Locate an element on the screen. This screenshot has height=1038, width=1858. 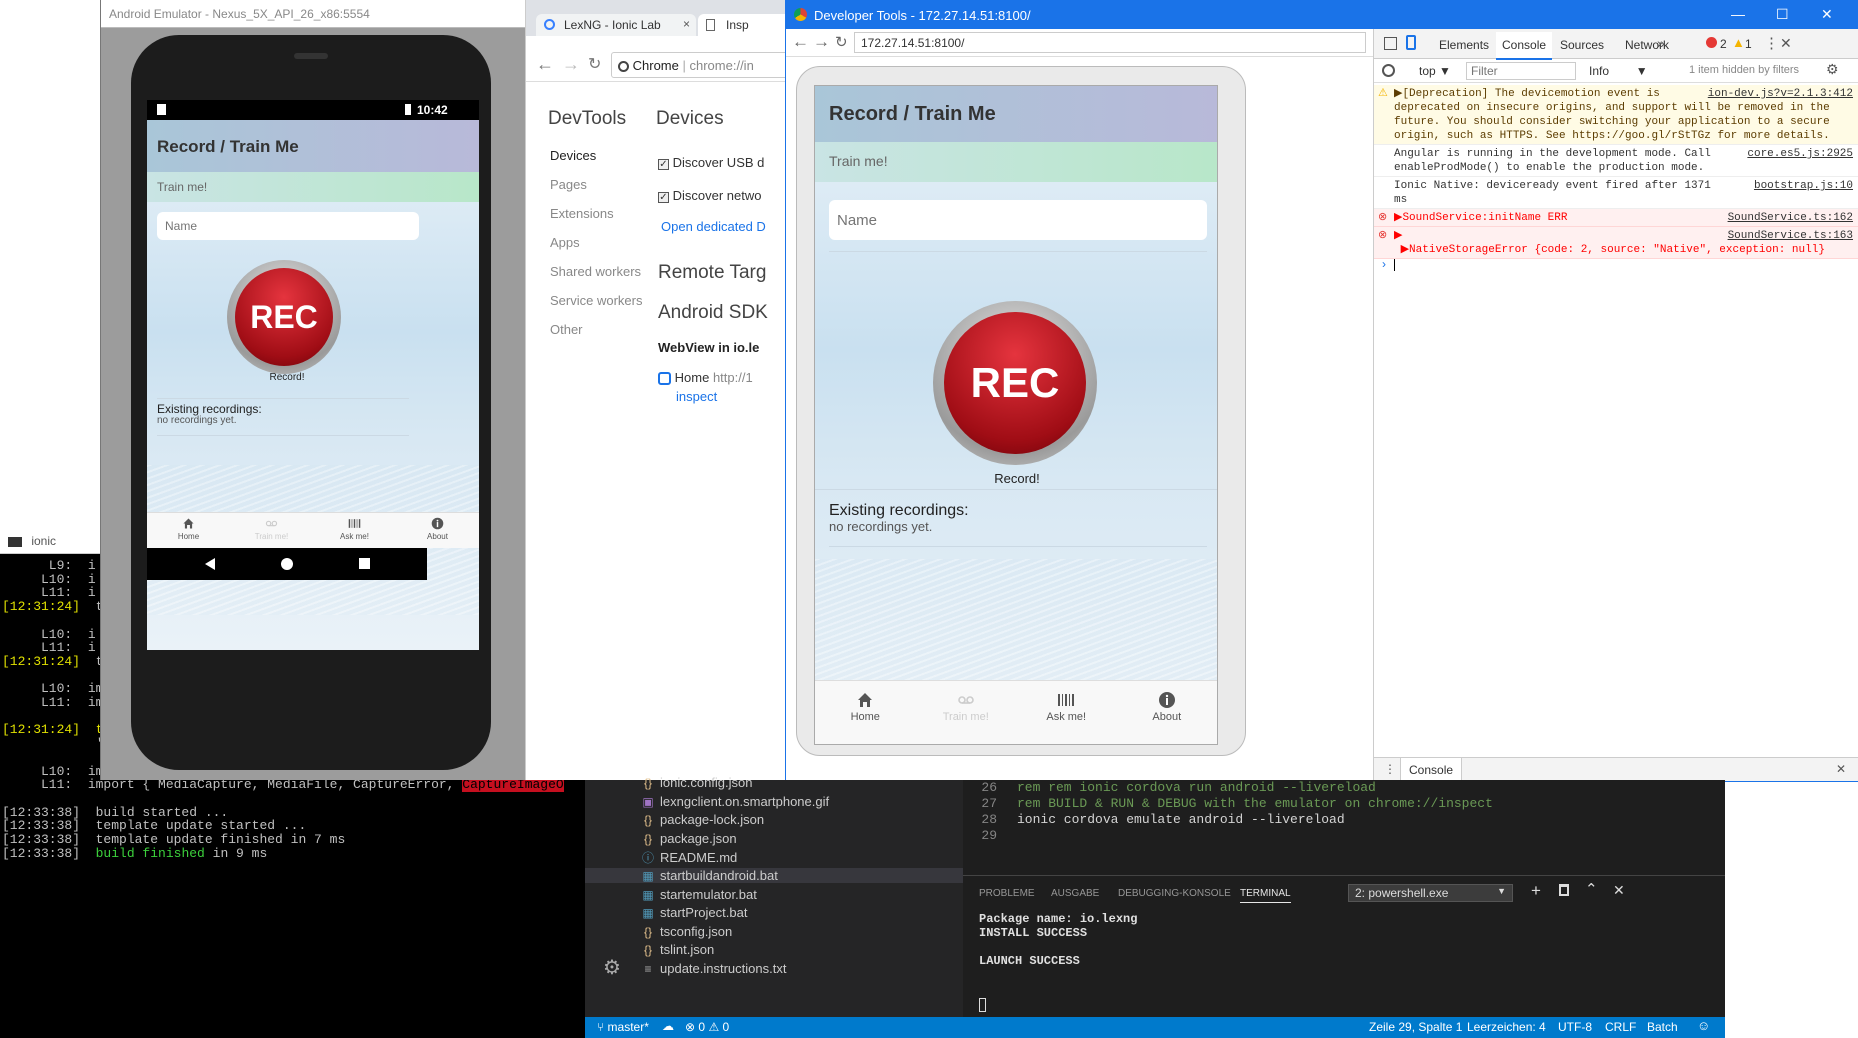
tab-sources: Sources is located at coordinates (1582, 45).